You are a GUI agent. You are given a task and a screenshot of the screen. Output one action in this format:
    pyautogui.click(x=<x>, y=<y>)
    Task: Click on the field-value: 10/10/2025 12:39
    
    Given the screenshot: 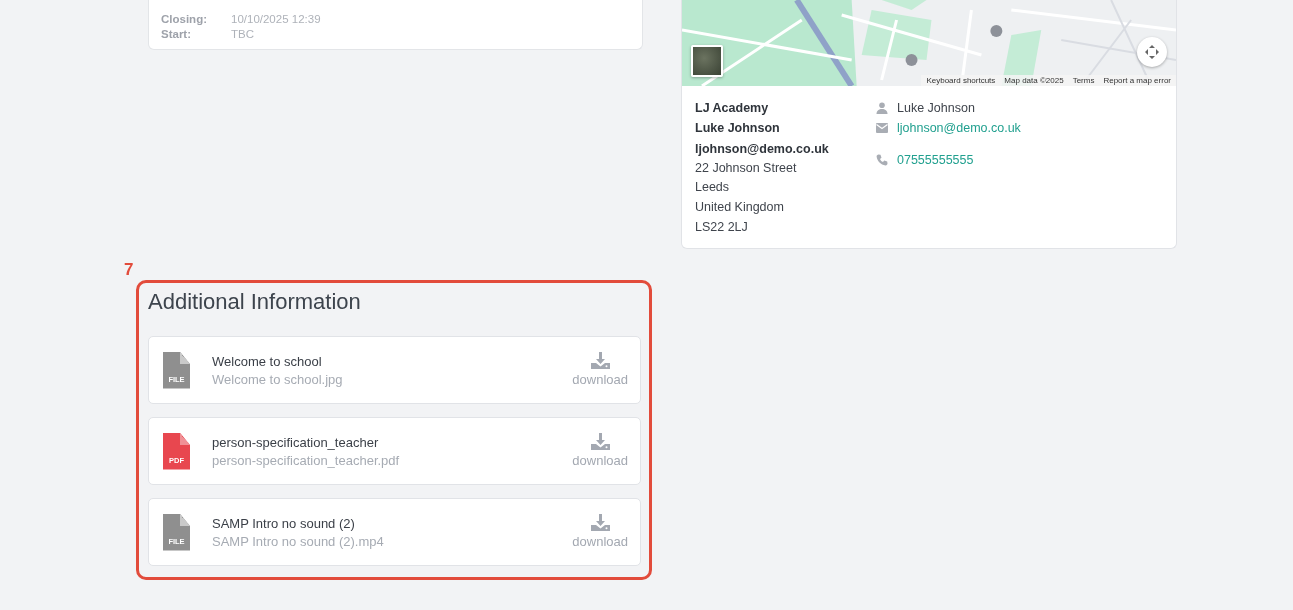 What is the action you would take?
    pyautogui.click(x=276, y=19)
    